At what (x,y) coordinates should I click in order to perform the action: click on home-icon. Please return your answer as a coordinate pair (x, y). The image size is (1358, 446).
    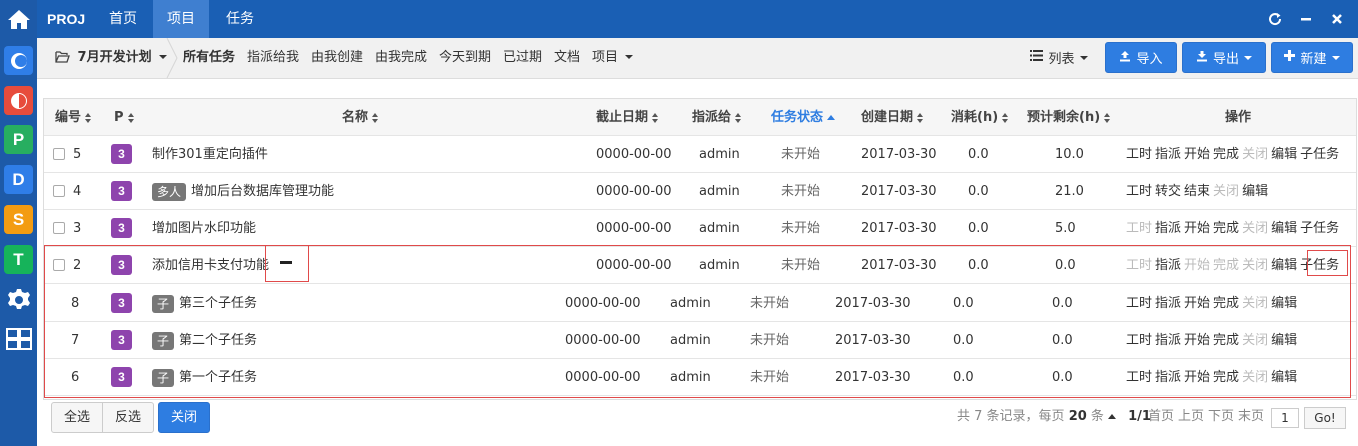
    Looking at the image, I should click on (18, 18).